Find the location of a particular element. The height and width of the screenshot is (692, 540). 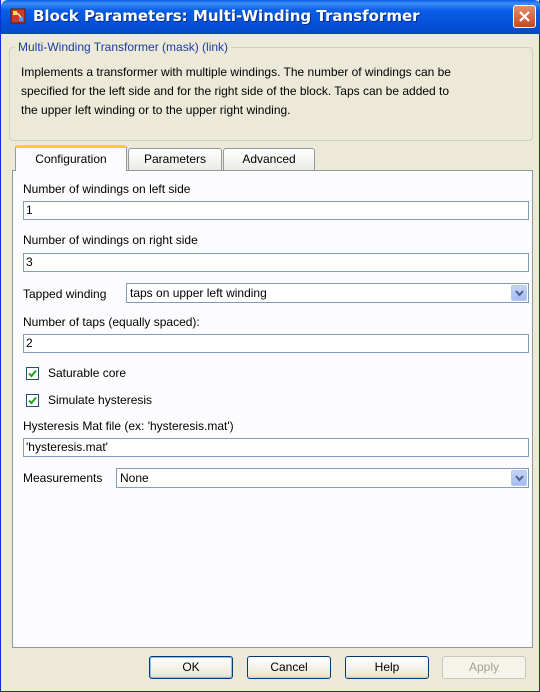

help-button: Help is located at coordinates (387, 667).